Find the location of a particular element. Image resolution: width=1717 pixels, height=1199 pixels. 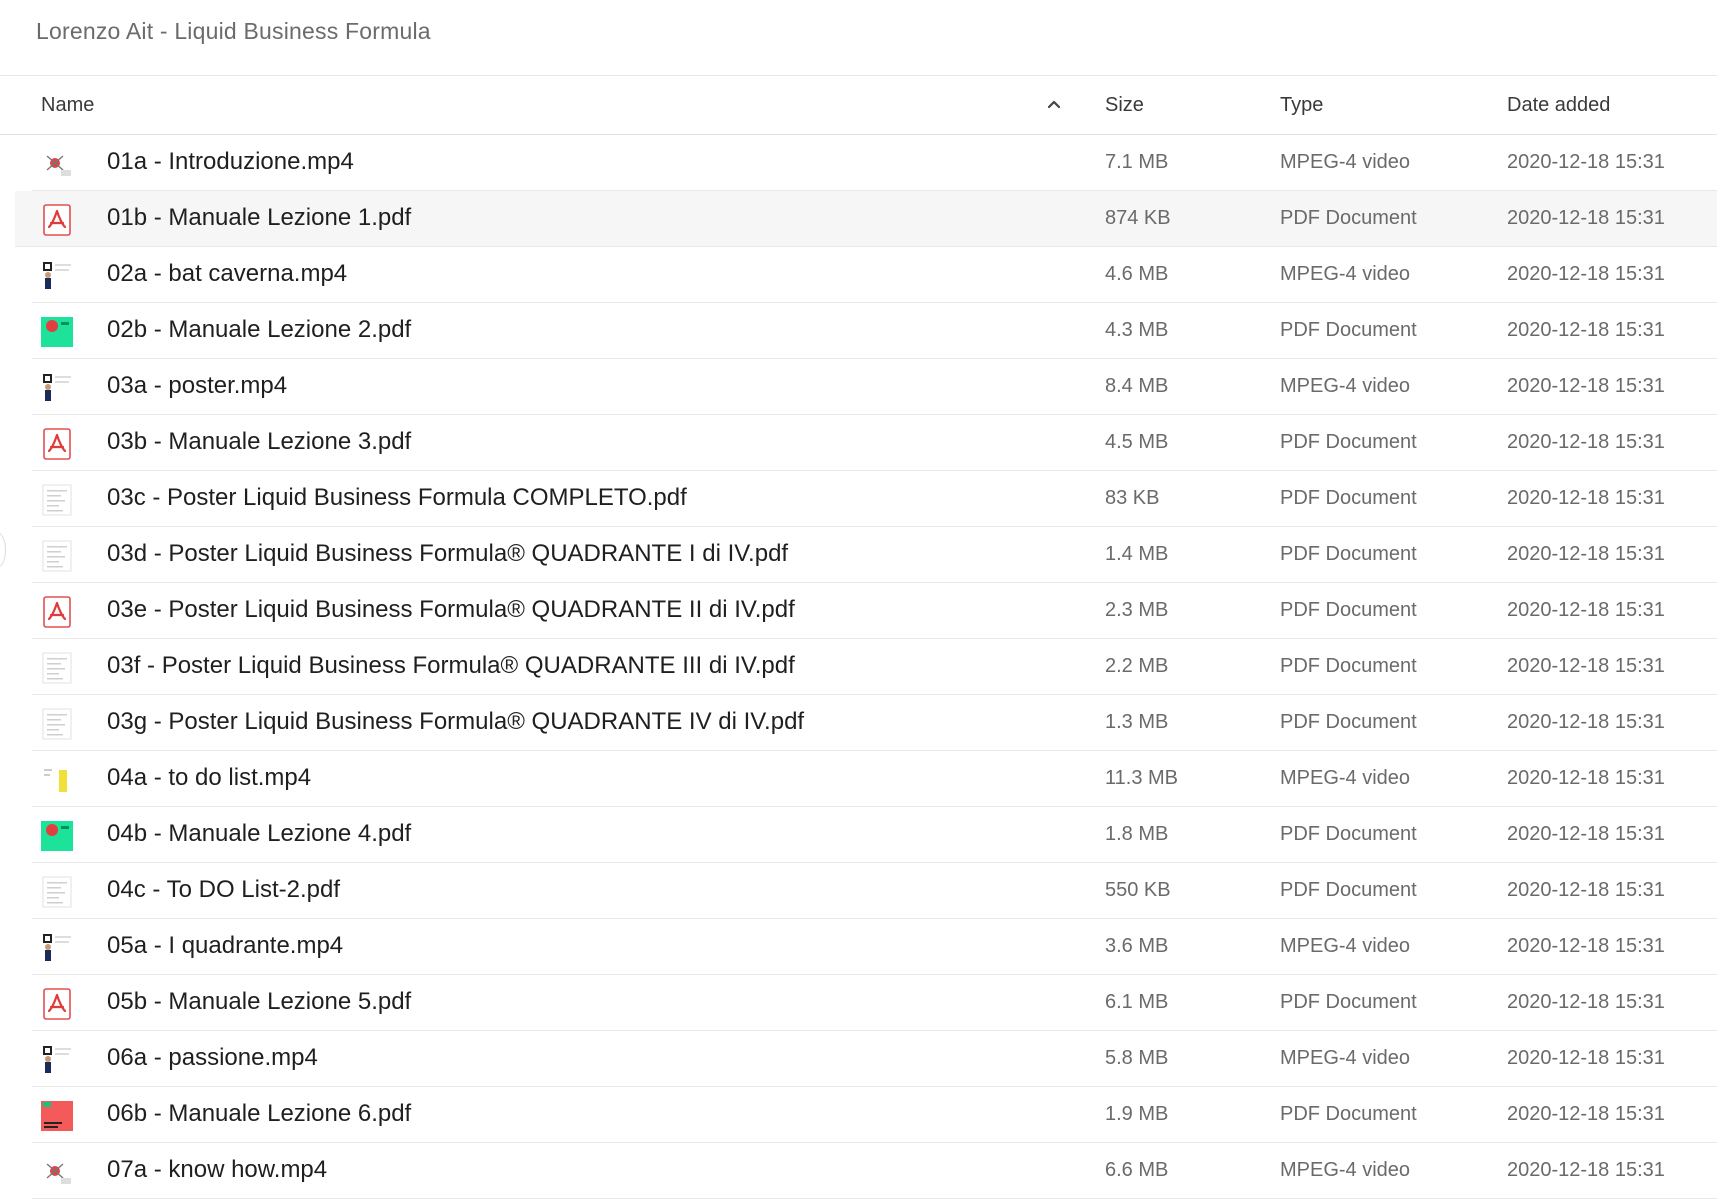

file-name: 07a - know how.mp4 is located at coordinates (217, 1169).